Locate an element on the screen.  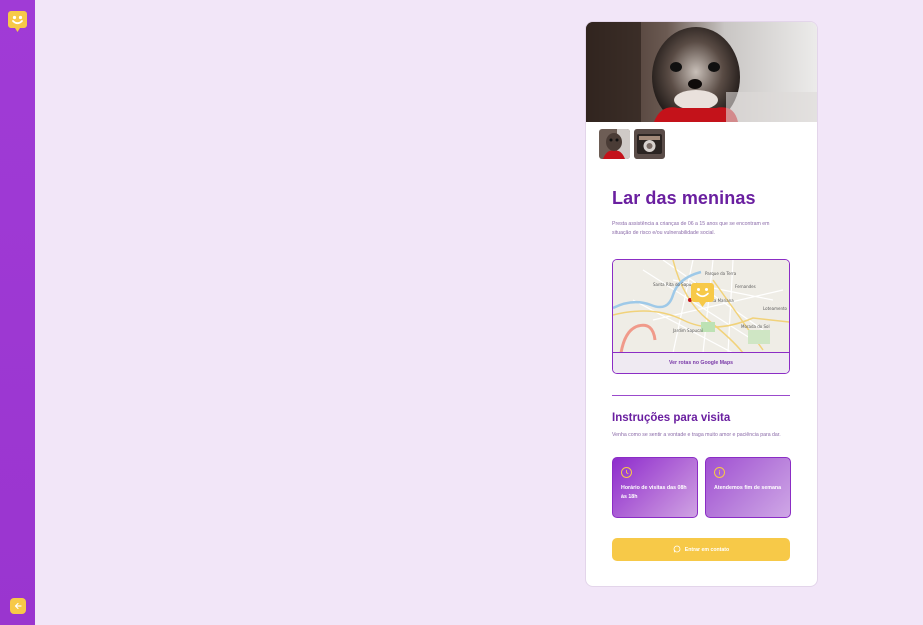
whatsapp-icon is located at coordinates (677, 550).